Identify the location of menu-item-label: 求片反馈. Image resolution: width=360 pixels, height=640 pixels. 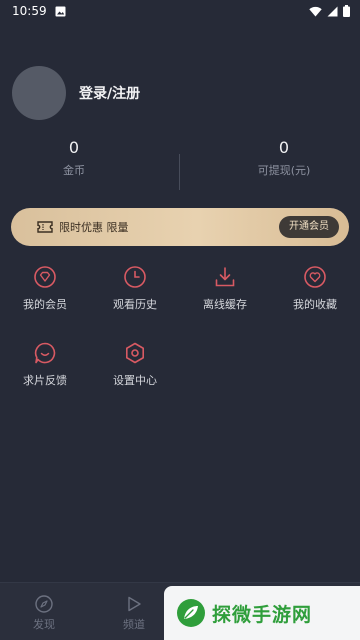
(45, 380).